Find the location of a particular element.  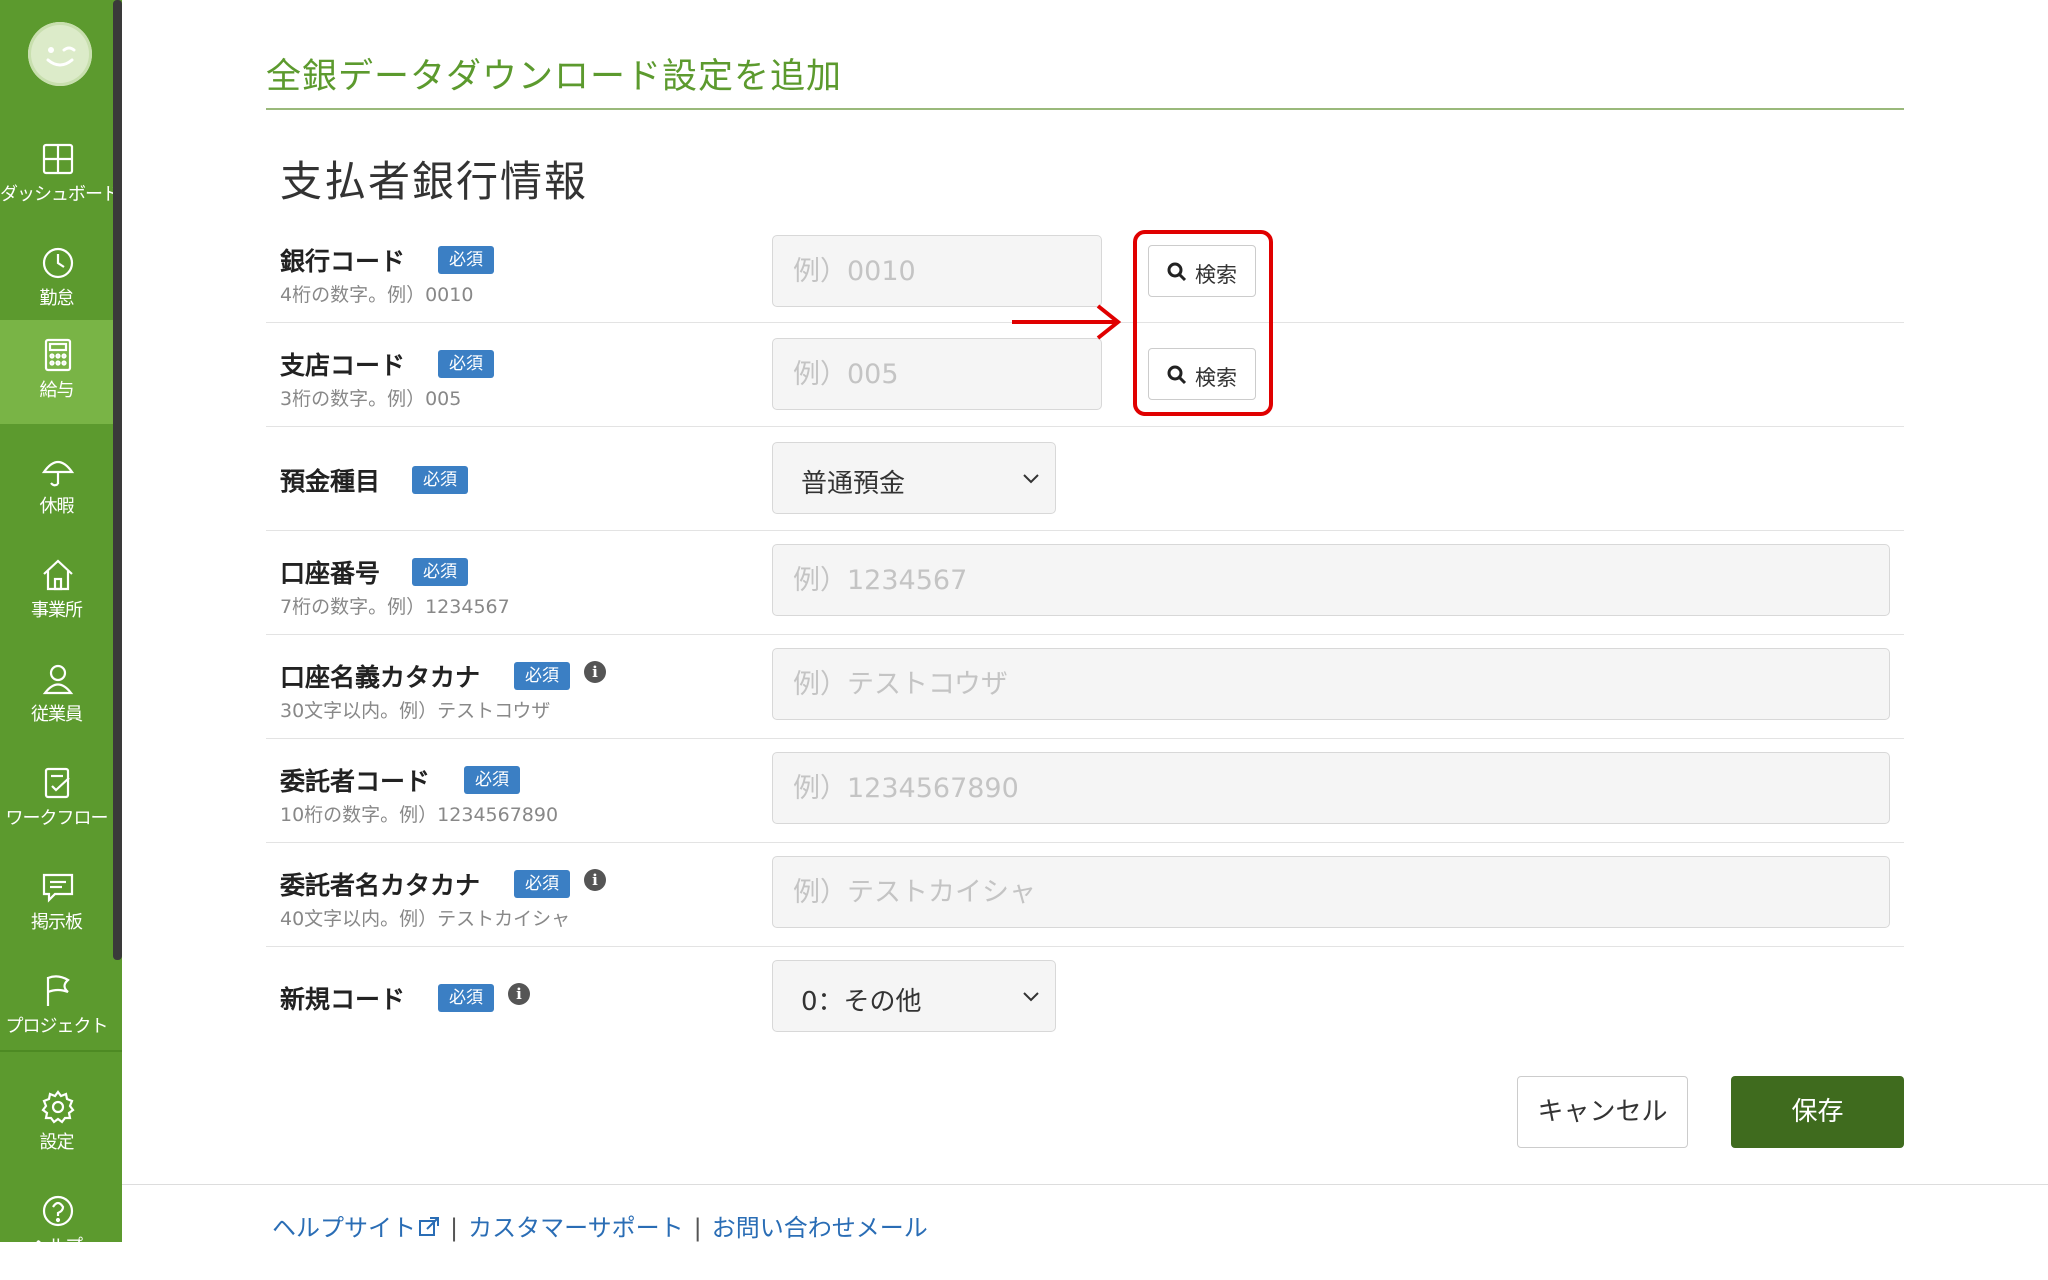

sidebar-item-help: ヘルプ is located at coordinates (56, 1228).